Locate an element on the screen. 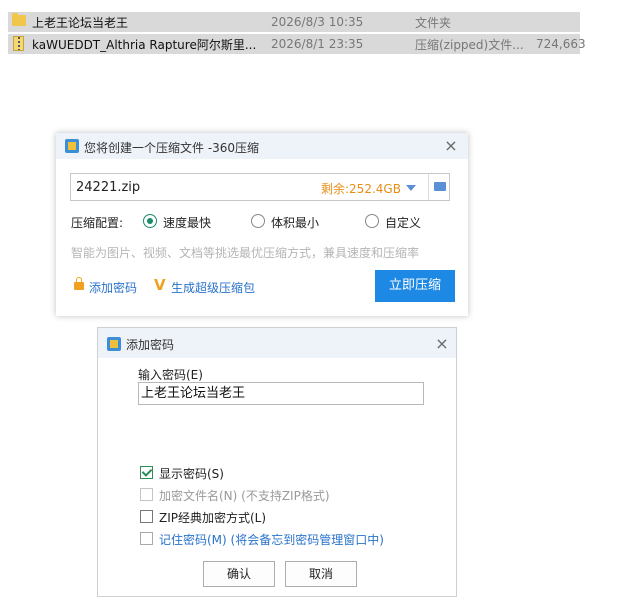  password-dialog-titlebar: 添加密码 × is located at coordinates (277, 343).